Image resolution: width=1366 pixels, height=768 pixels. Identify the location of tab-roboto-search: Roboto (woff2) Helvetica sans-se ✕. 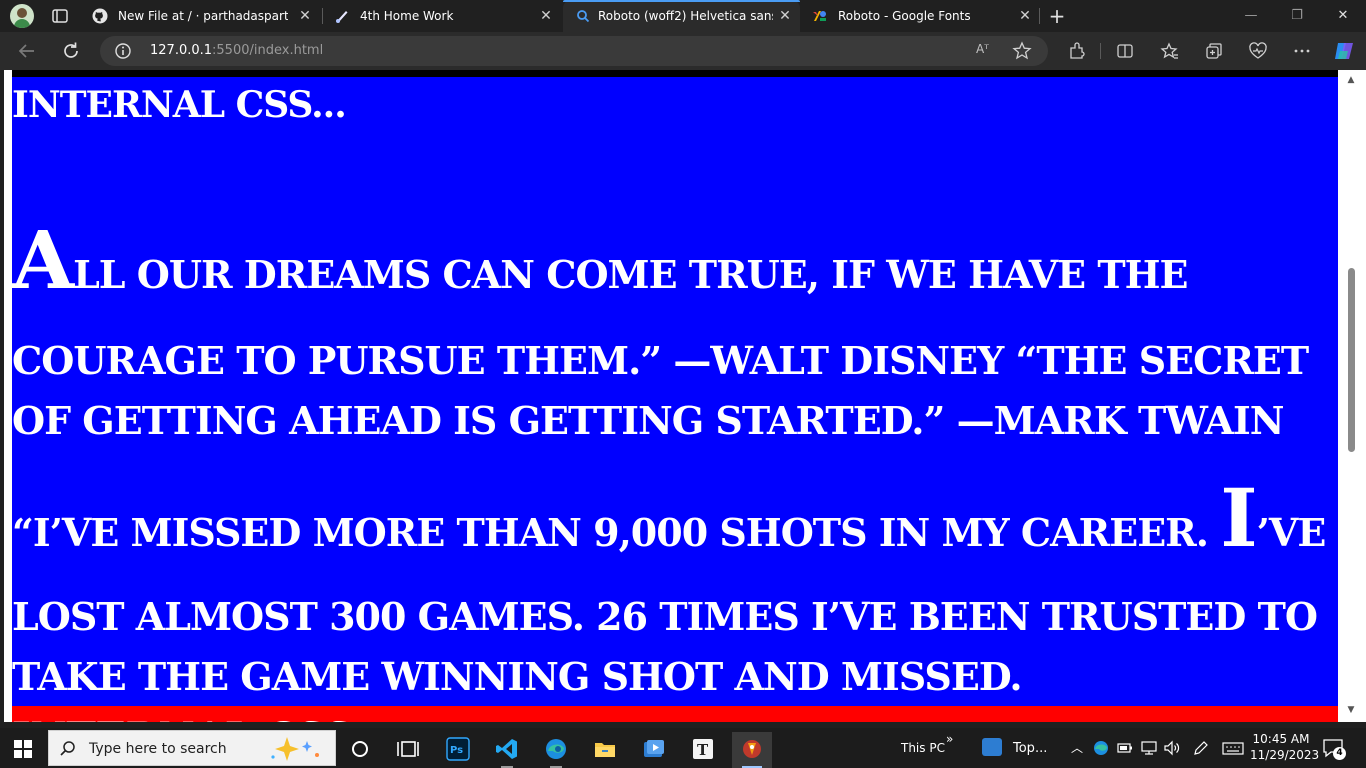
(681, 16).